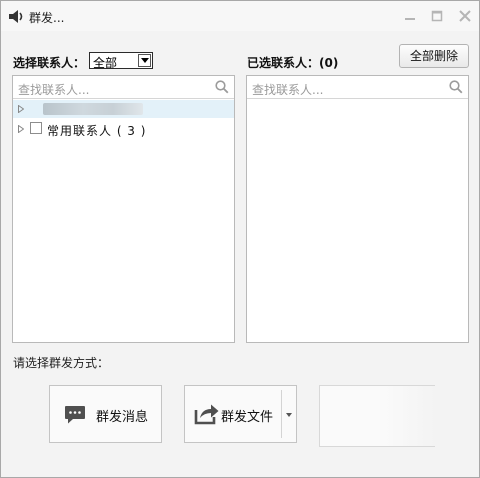  I want to click on tree-row-group: 常用联系人 ( 3 ), so click(123, 129).